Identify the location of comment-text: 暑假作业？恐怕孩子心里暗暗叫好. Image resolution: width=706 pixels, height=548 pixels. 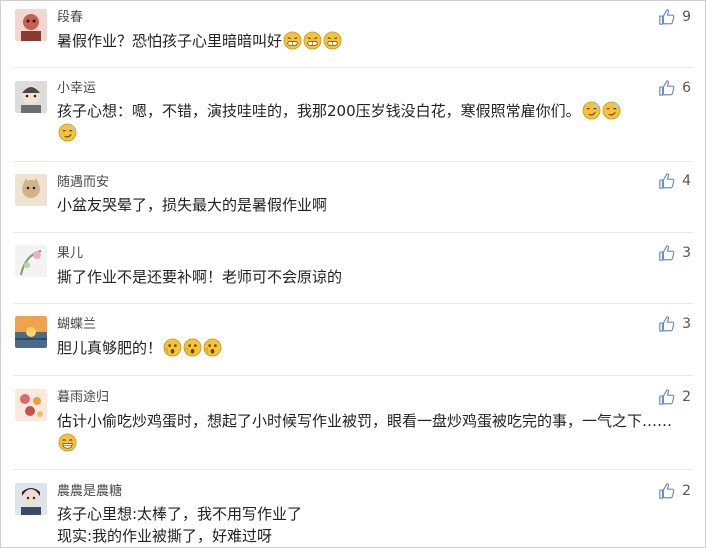
(371, 41).